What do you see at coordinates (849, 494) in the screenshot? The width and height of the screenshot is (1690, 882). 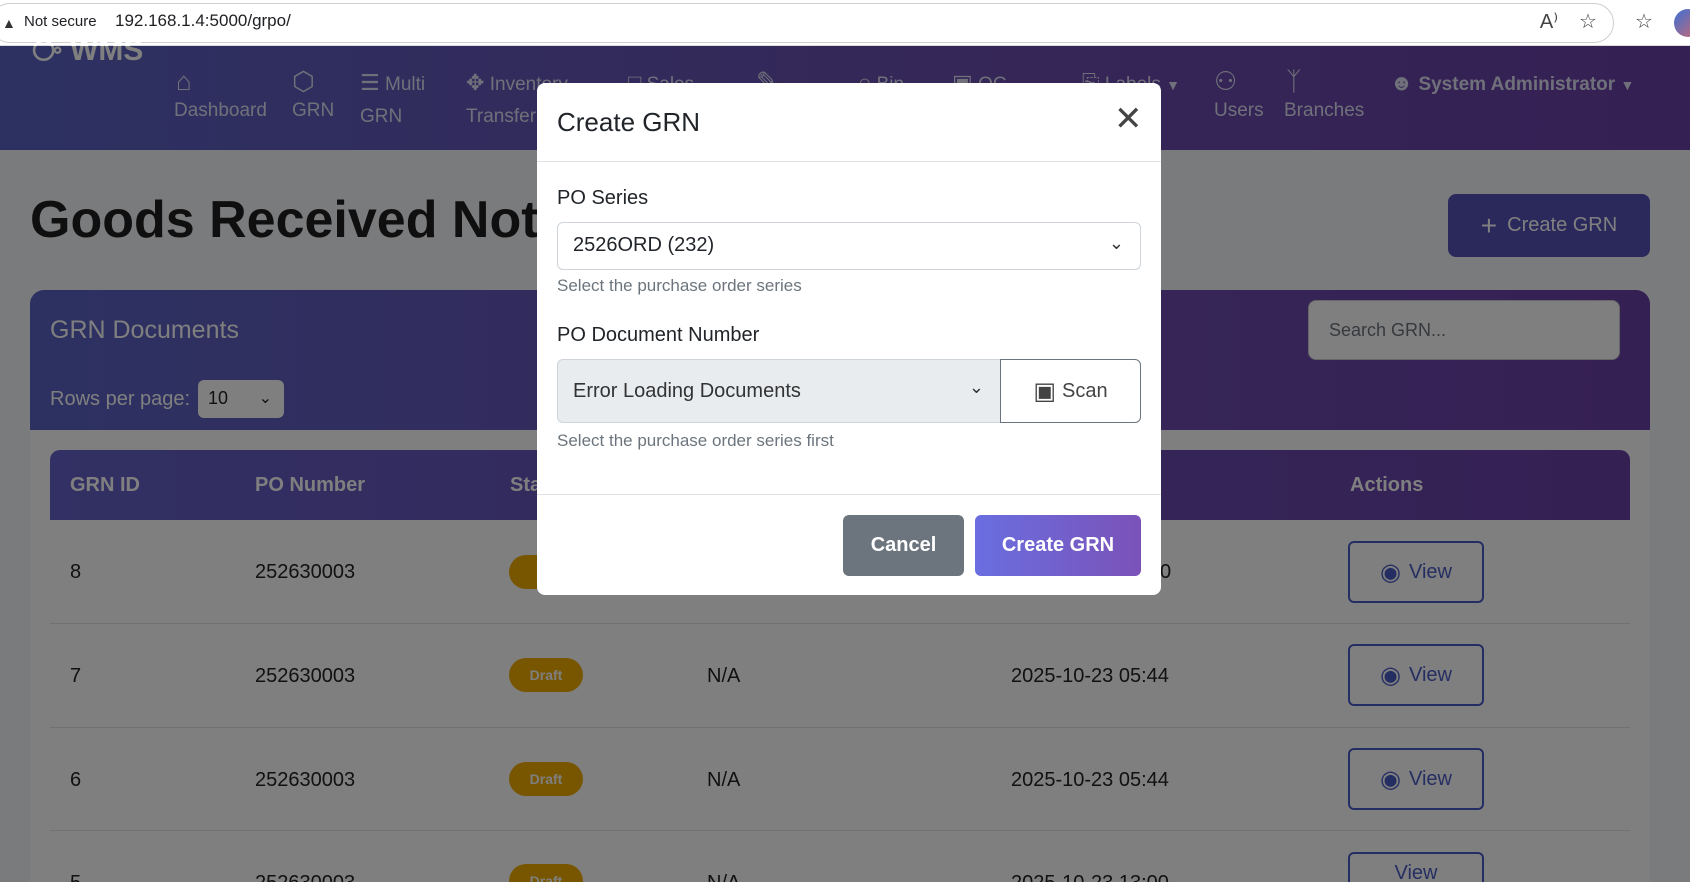 I see `modal-footer-divider` at bounding box center [849, 494].